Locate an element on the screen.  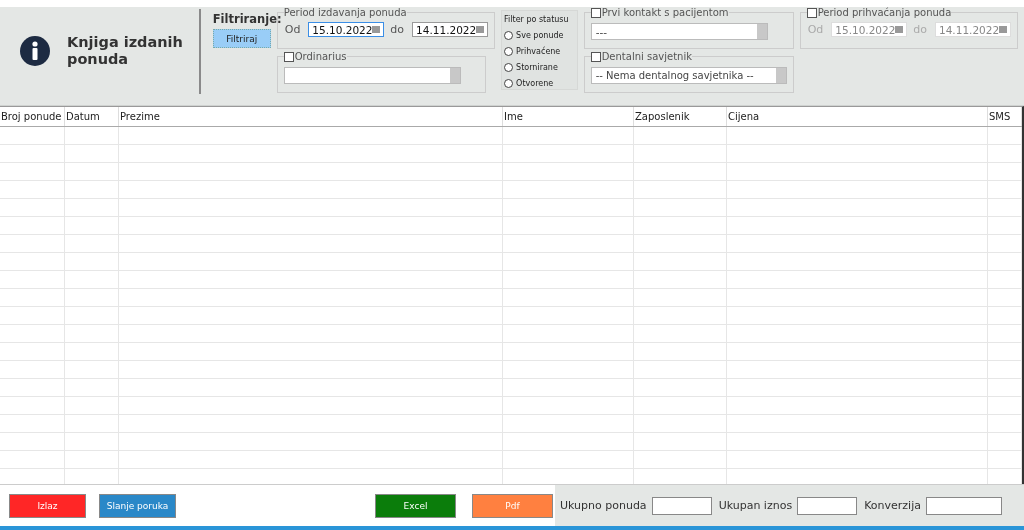
dropdown: --- is located at coordinates (679, 31).